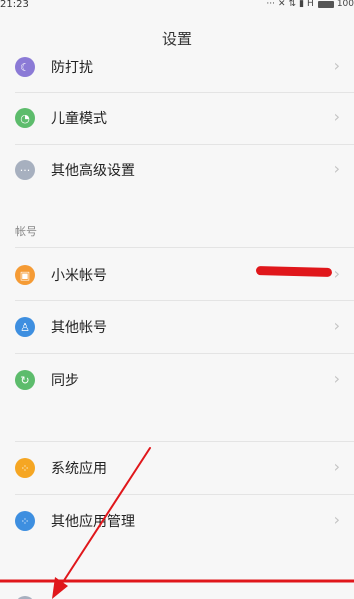 This screenshot has width=354, height=599. Describe the element at coordinates (93, 522) in the screenshot. I see `row-label: 其他应用管理` at that location.